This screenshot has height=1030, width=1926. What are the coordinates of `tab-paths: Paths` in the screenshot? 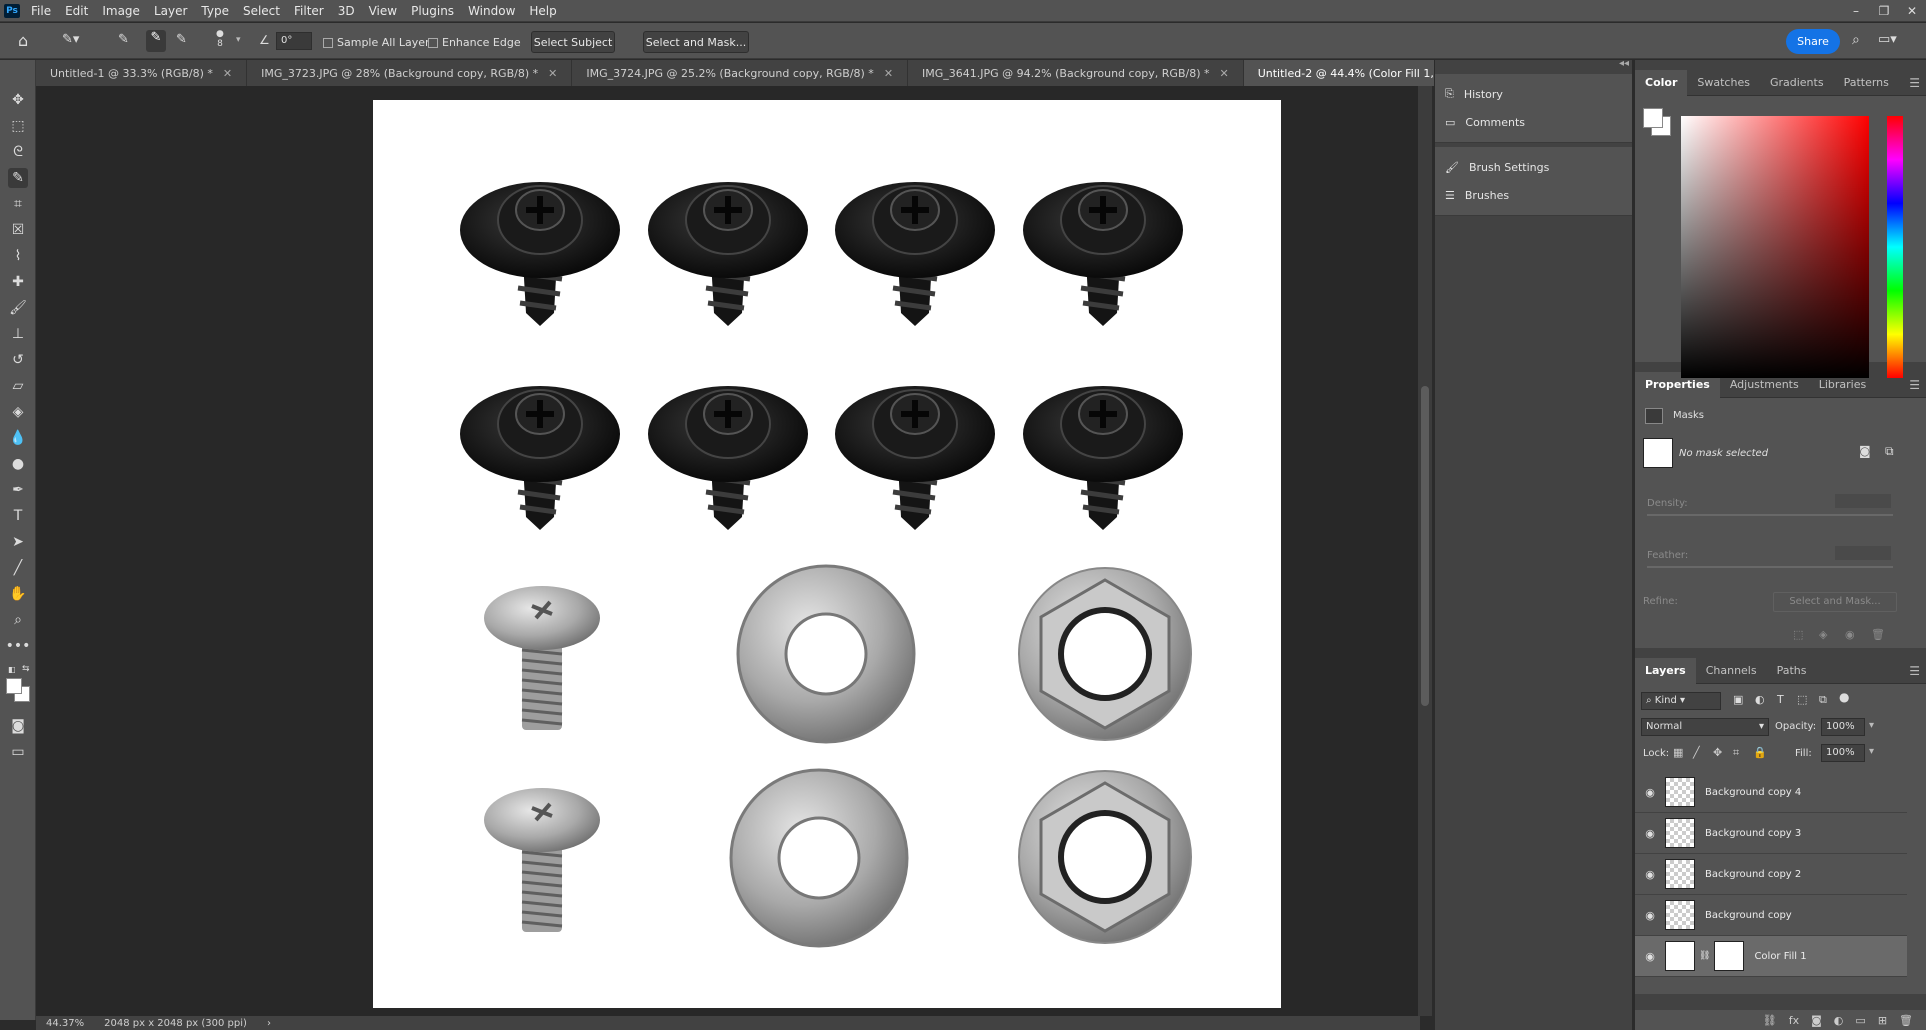 It's located at (1792, 671).